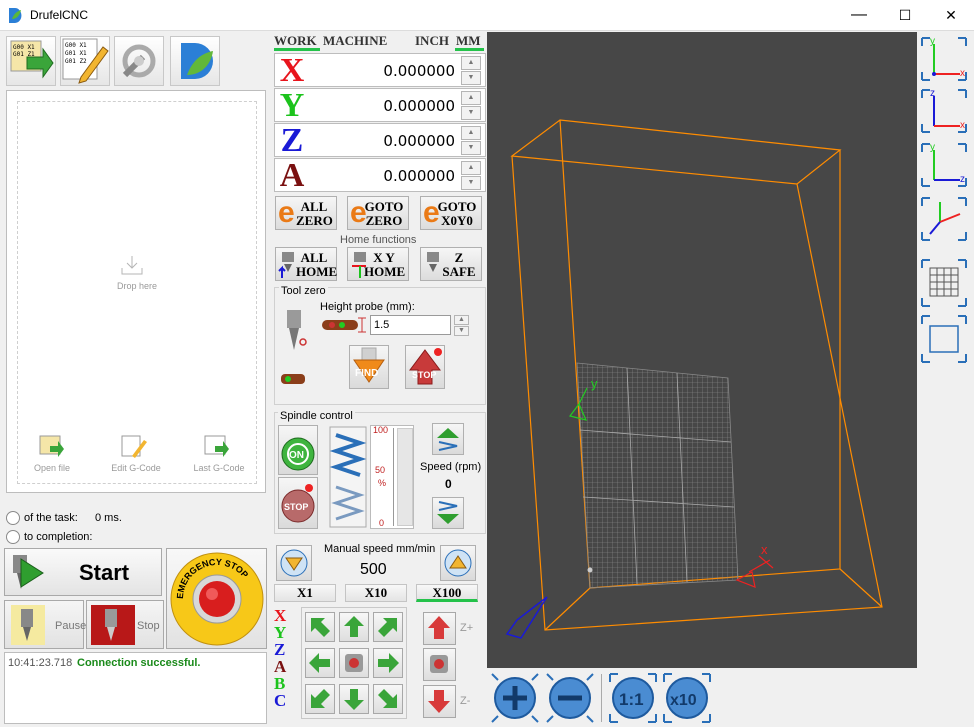 Image resolution: width=974 pixels, height=727 pixels. I want to click on svg-text: G00 X1, so click(24, 47).